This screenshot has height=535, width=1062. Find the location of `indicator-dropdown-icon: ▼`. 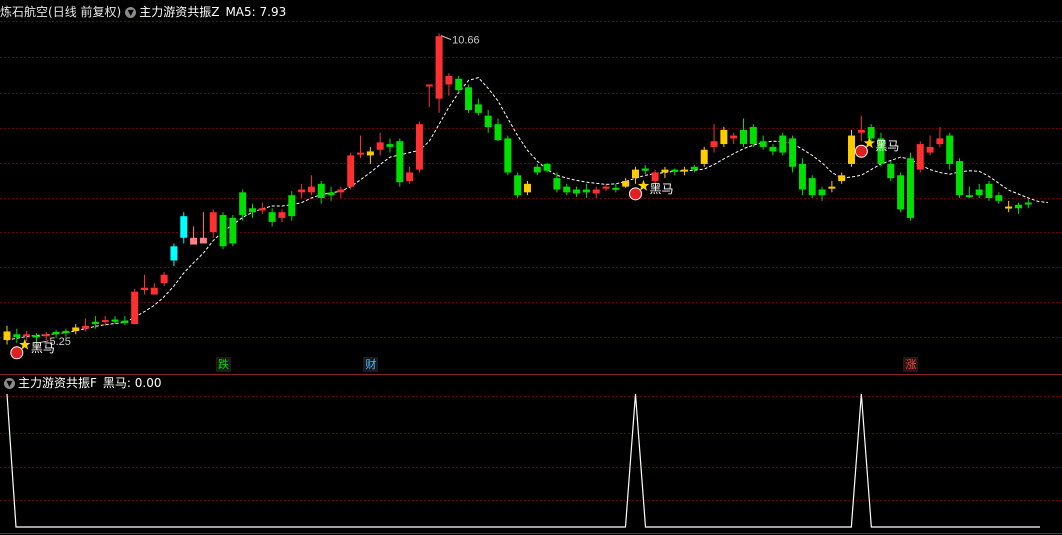

indicator-dropdown-icon: ▼ is located at coordinates (131, 12).